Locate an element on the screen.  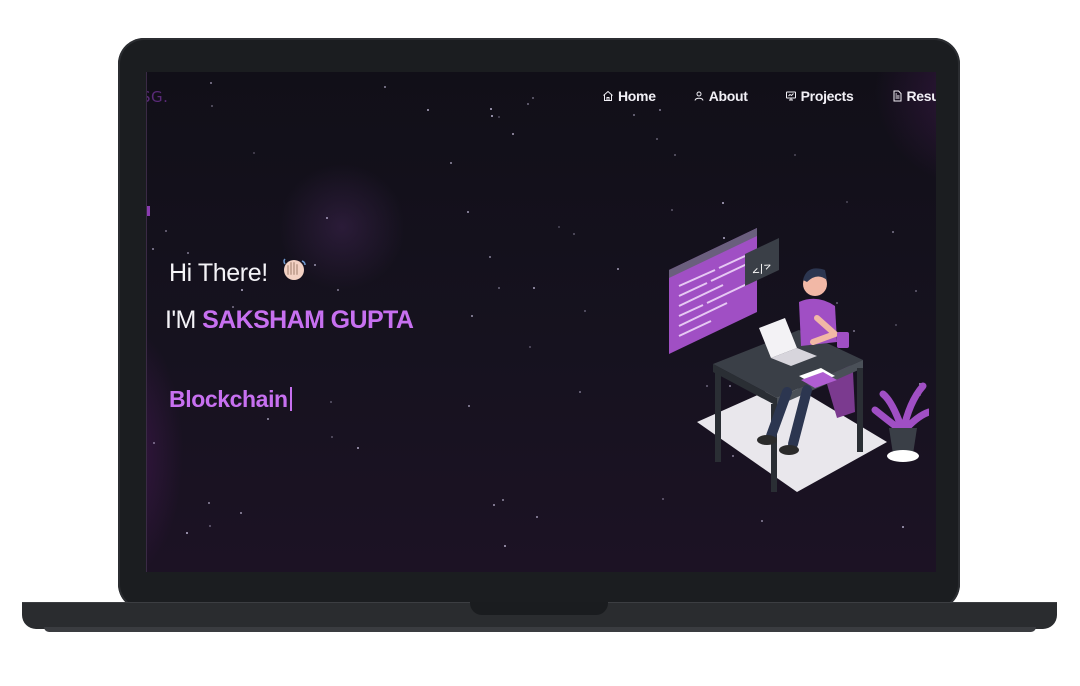
nav-item-home: Home is located at coordinates (629, 96).